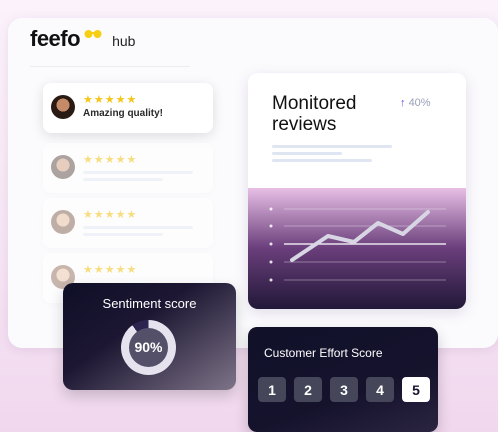 The height and width of the screenshot is (432, 498). Describe the element at coordinates (149, 303) in the screenshot. I see `sentiment-title: Sentiment score` at that location.